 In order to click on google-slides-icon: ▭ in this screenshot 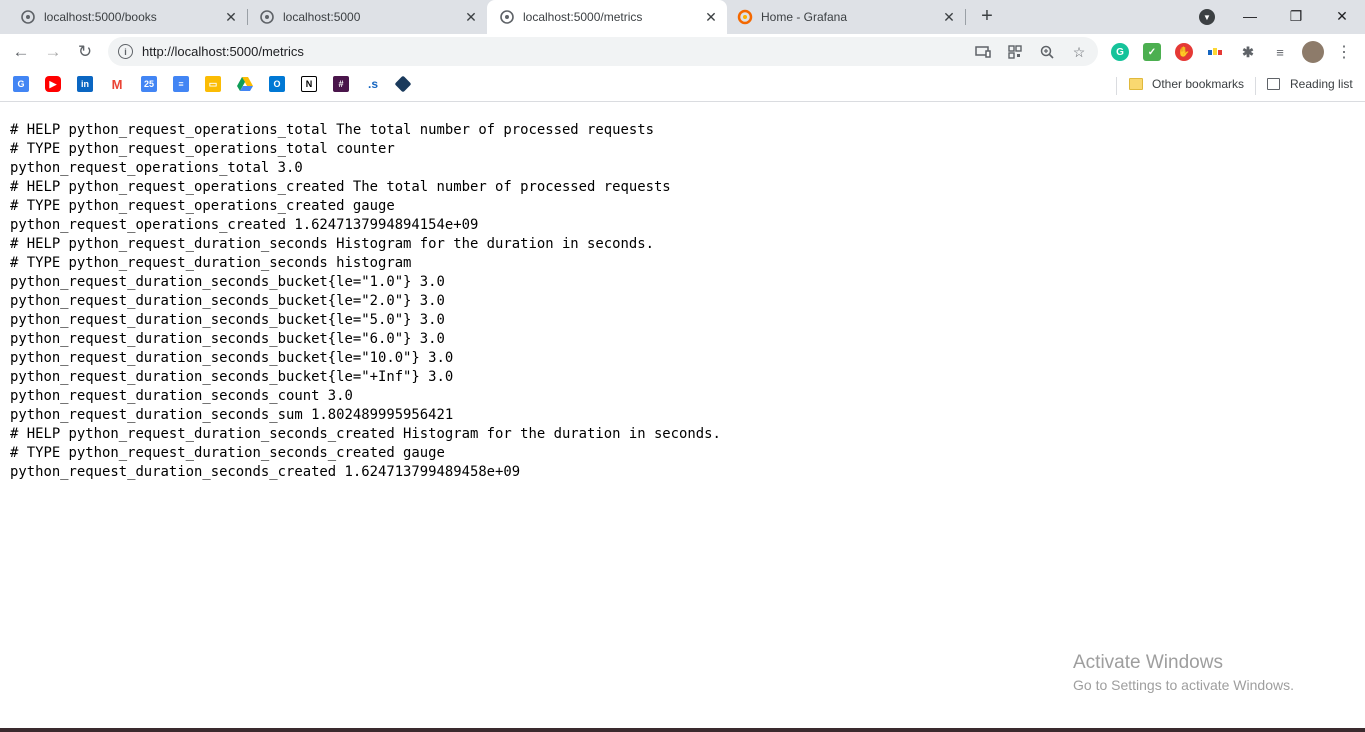, I will do `click(213, 84)`.